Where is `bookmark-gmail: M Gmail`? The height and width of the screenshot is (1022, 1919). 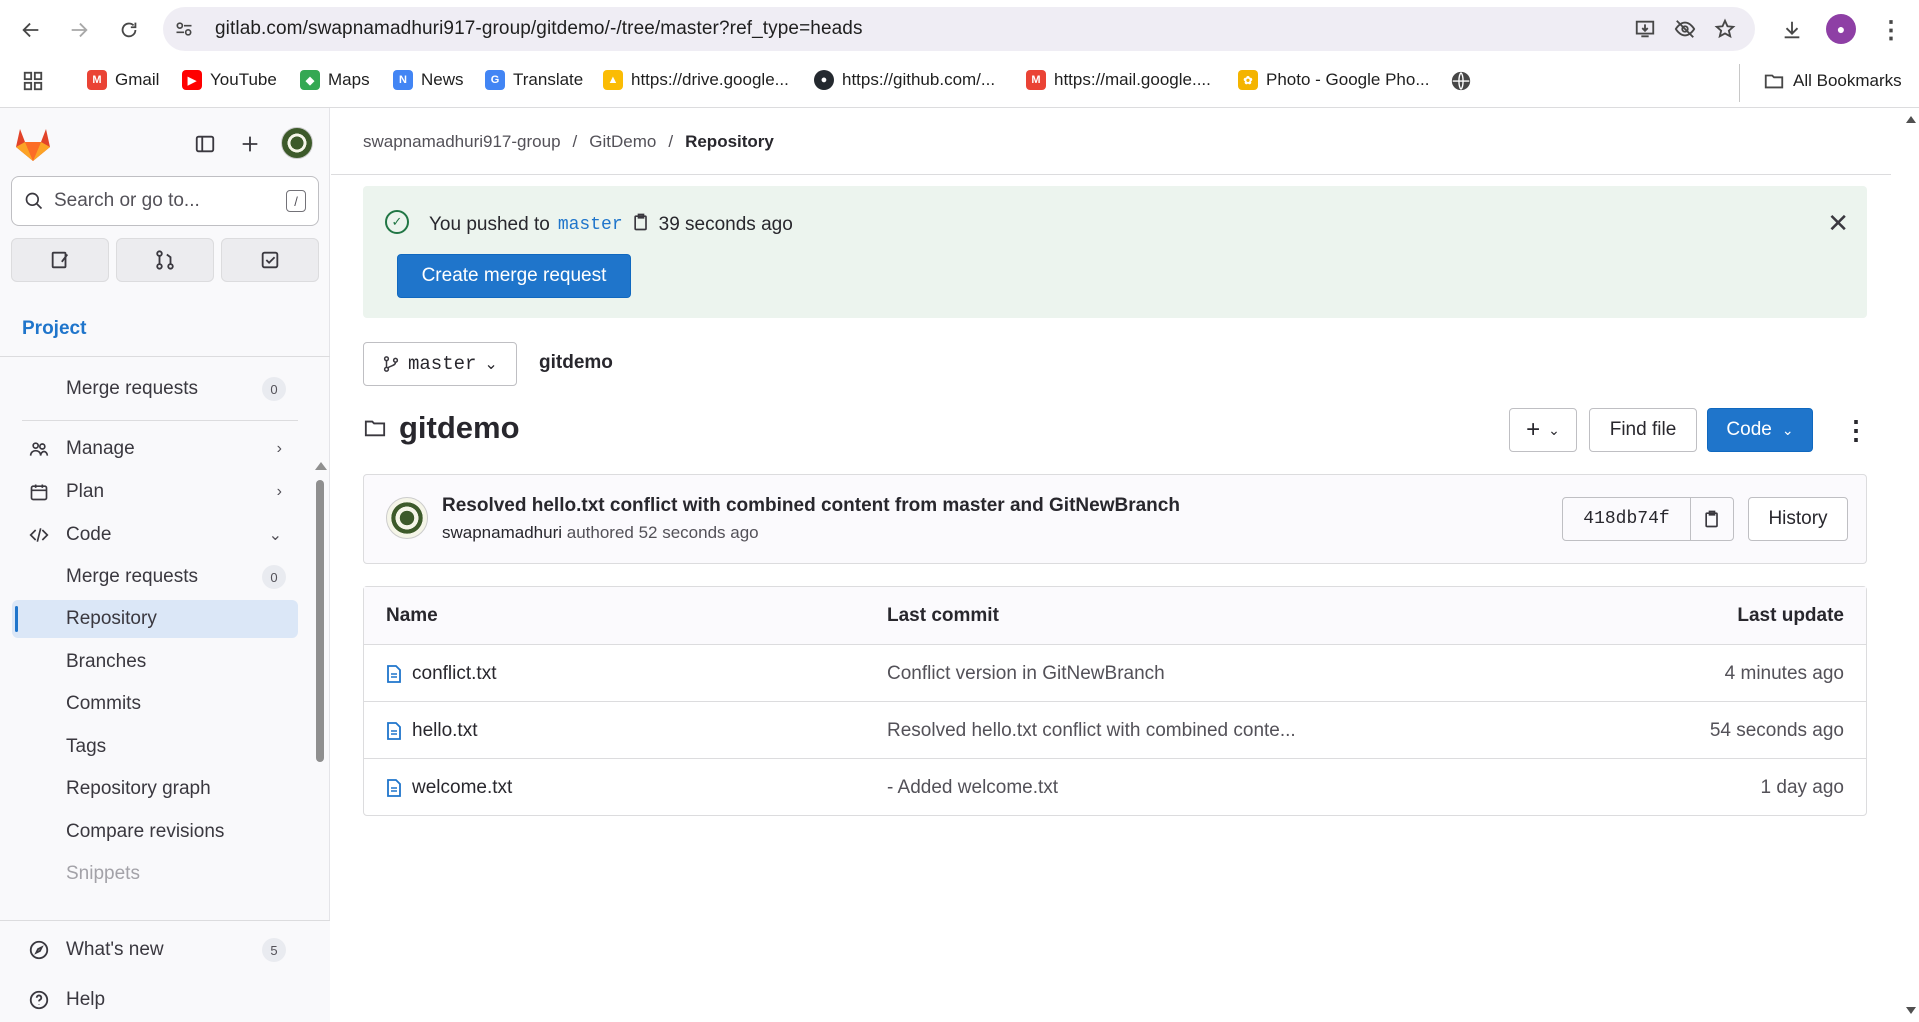 bookmark-gmail: M Gmail is located at coordinates (123, 80).